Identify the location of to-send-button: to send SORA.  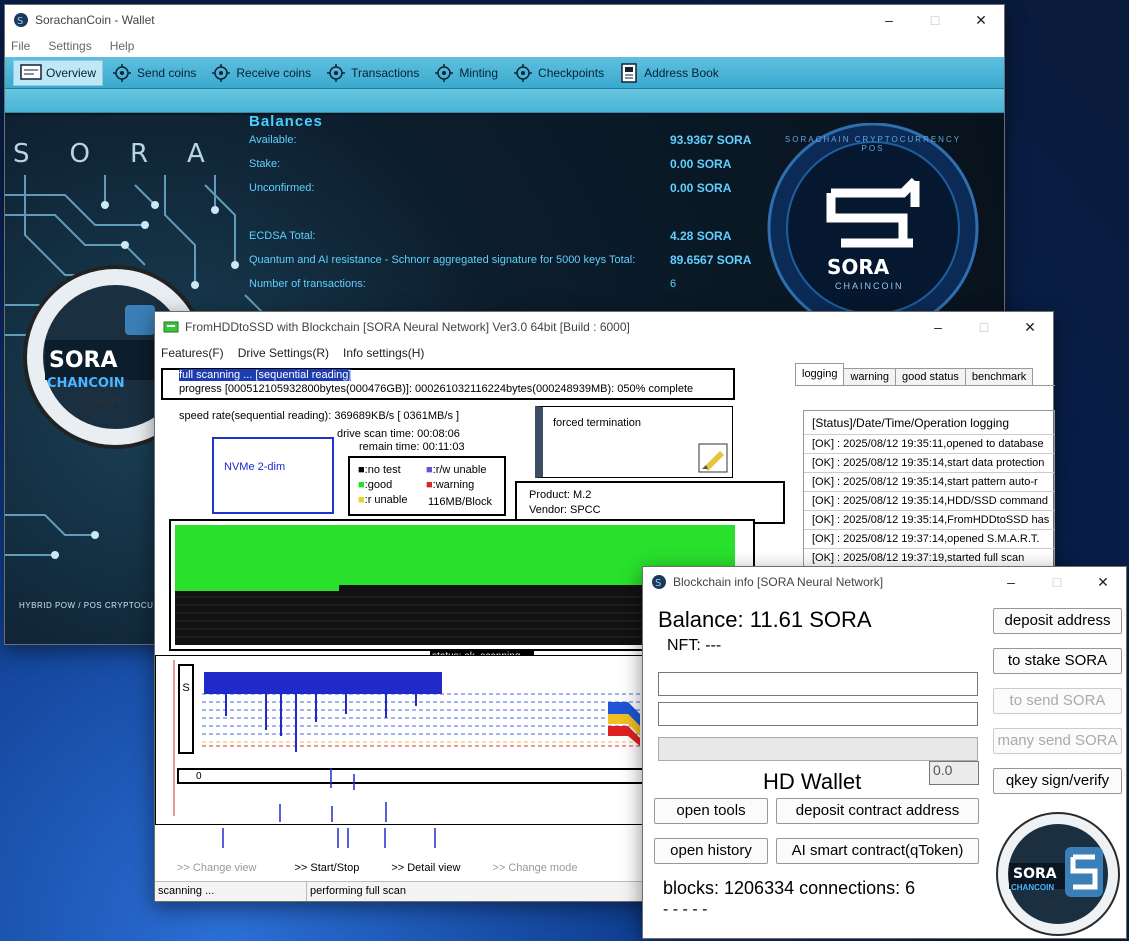
(1057, 701).